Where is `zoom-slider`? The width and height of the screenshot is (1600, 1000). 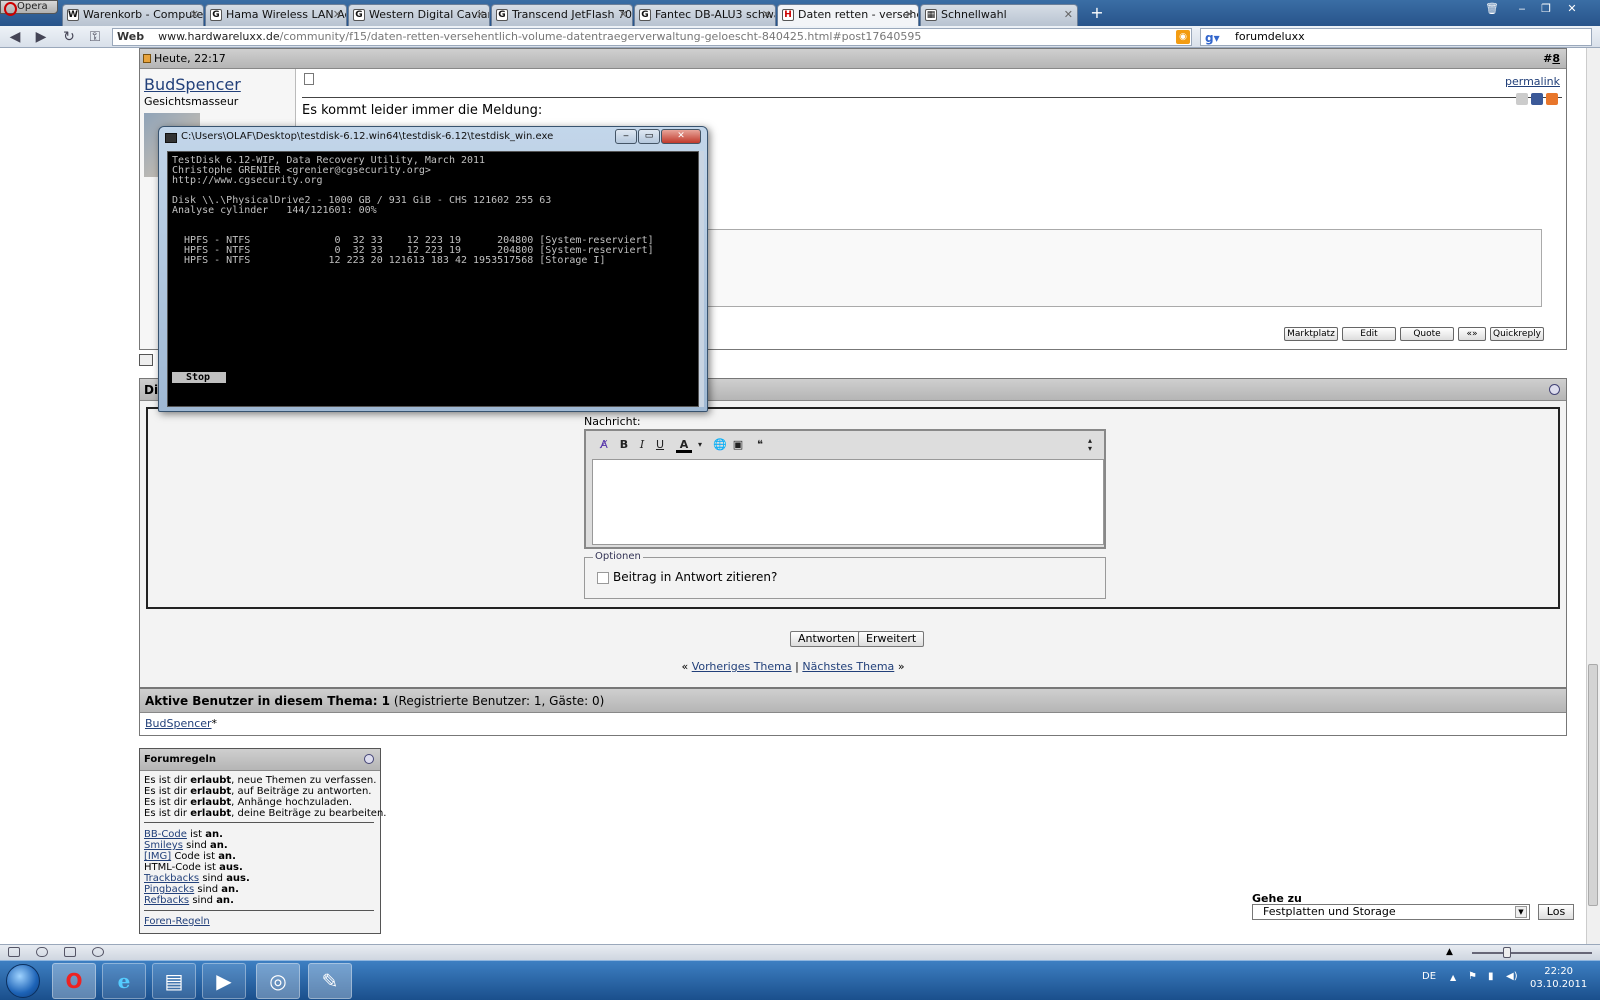
zoom-slider is located at coordinates (1532, 953).